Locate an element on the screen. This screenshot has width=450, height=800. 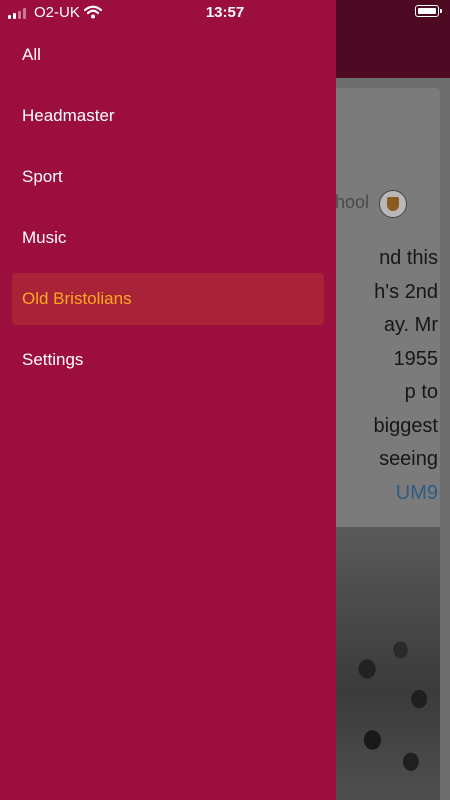
menu-item-headmaster: Headmaster is located at coordinates (168, 116).